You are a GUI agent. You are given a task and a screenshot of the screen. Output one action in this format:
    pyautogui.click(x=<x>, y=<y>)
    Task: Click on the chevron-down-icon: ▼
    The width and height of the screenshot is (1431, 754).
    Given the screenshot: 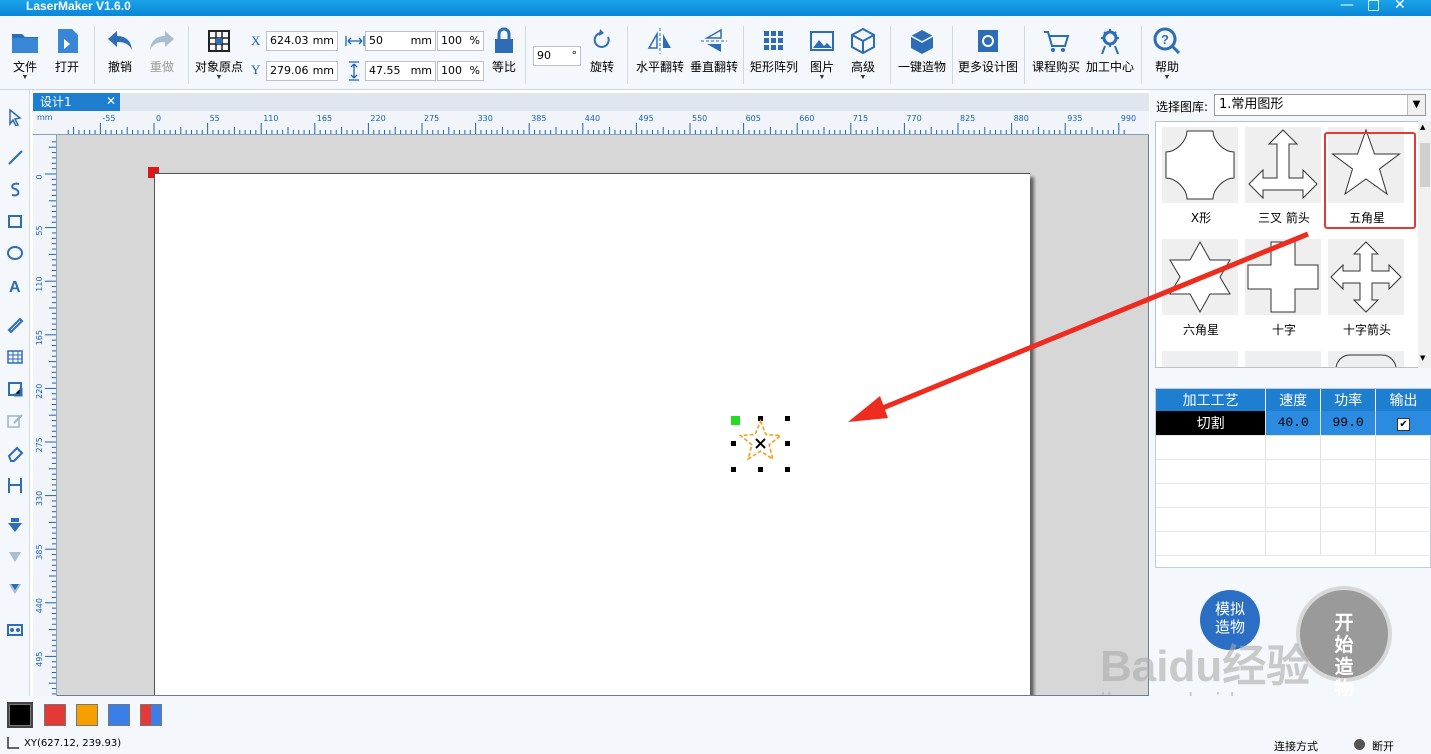 What is the action you would take?
    pyautogui.click(x=1416, y=105)
    